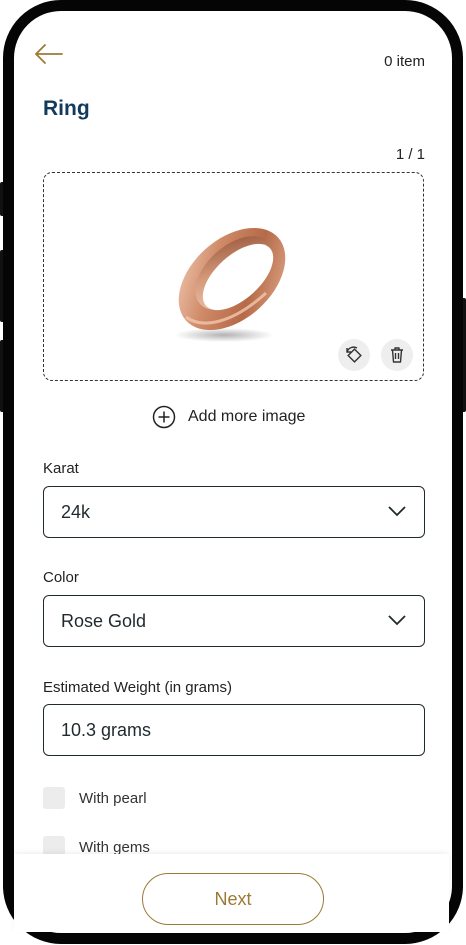  Describe the element at coordinates (234, 621) in the screenshot. I see `color-select: Rose Gold` at that location.